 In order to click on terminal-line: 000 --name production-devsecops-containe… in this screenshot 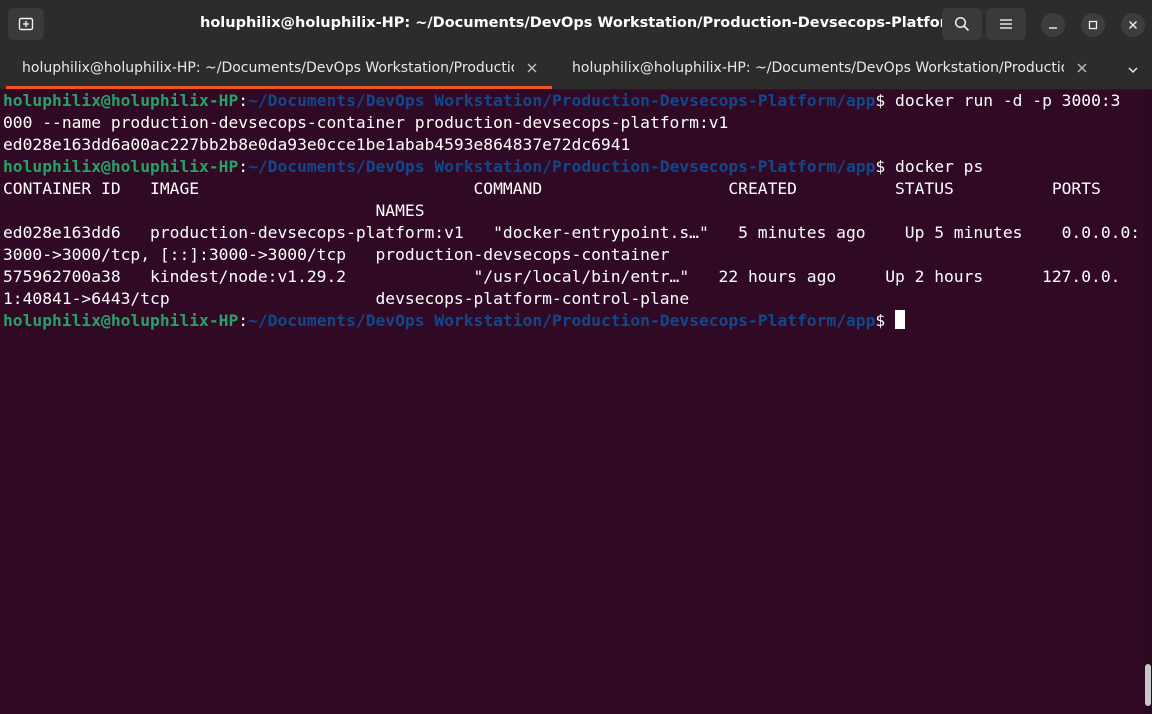, I will do `click(366, 122)`.